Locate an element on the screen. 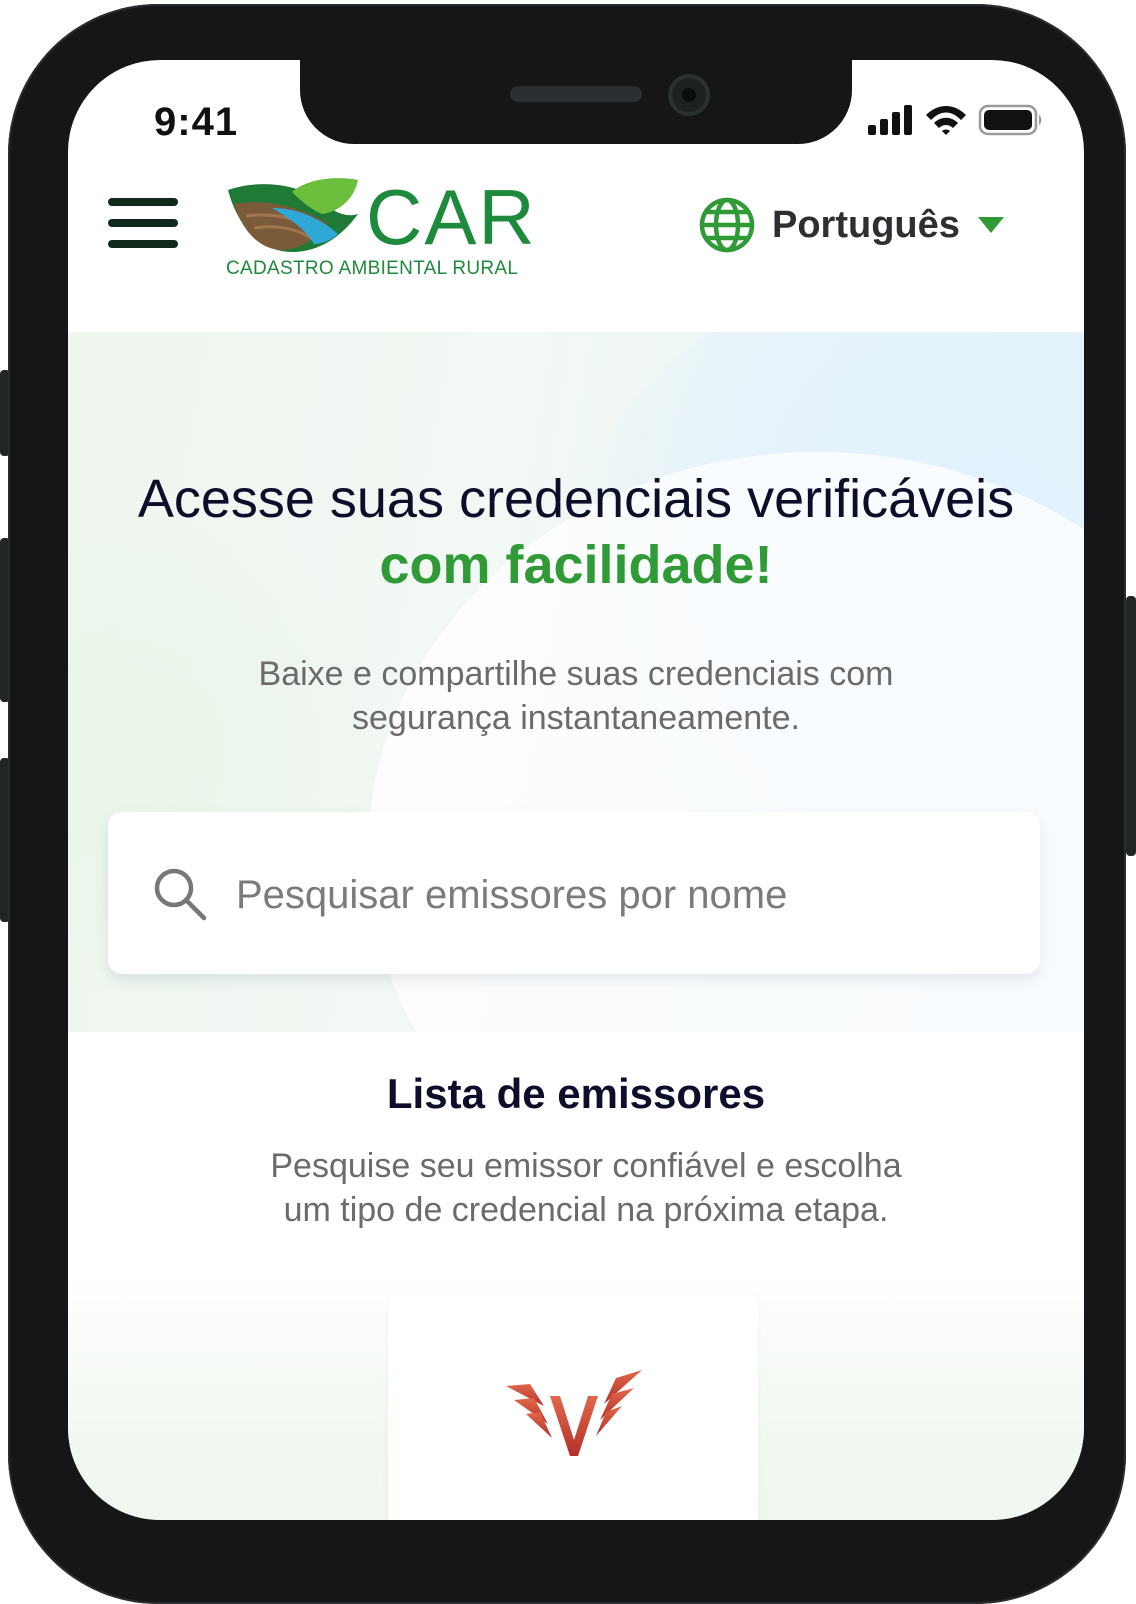 This screenshot has height=1604, width=1136. hero-subtitle-line2: segurança instantaneamente. is located at coordinates (576, 718).